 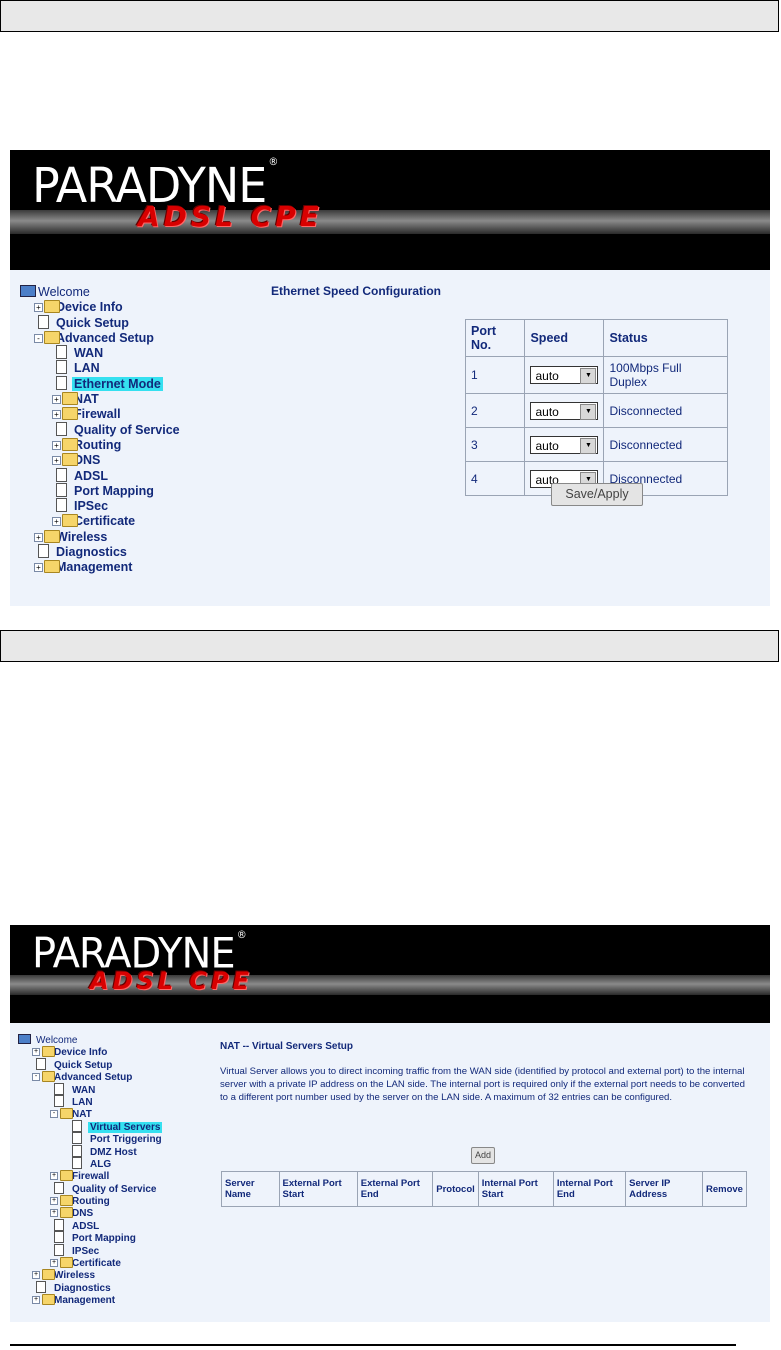 What do you see at coordinates (495, 444) in the screenshot?
I see `port-number: 3` at bounding box center [495, 444].